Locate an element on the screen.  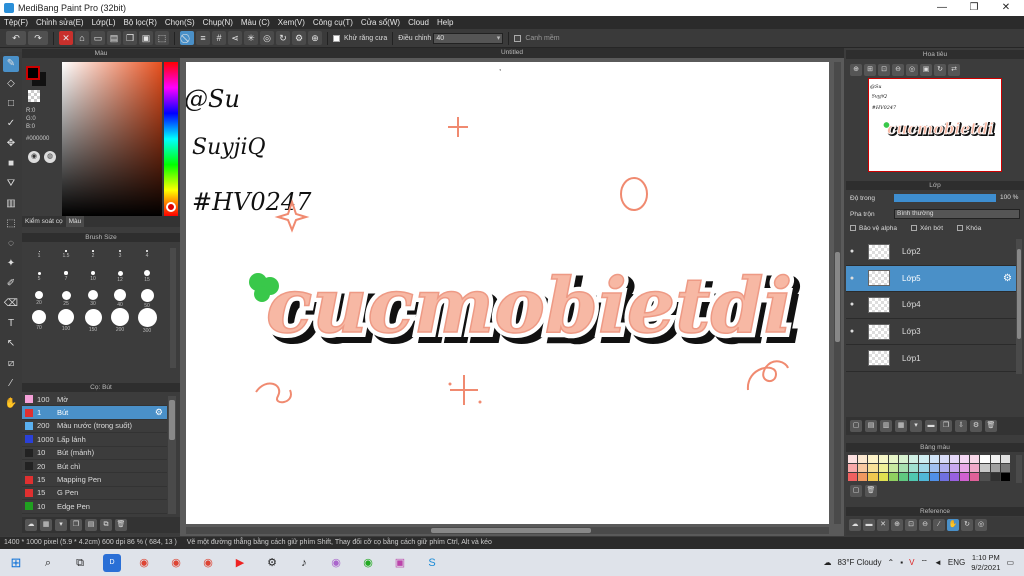
gradient-tool-icon: ▥ is located at coordinates (11, 204).